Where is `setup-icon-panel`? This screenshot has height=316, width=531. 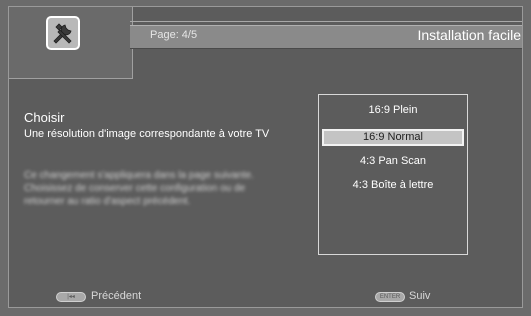
setup-icon-panel is located at coordinates (71, 43).